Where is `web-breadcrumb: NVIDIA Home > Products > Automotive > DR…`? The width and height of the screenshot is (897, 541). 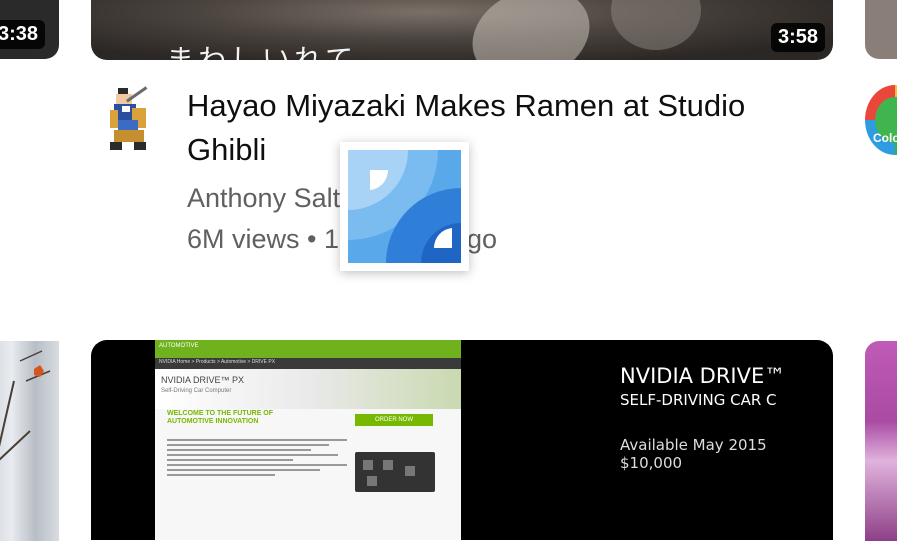 web-breadcrumb: NVIDIA Home > Products > Automotive > DR… is located at coordinates (308, 363).